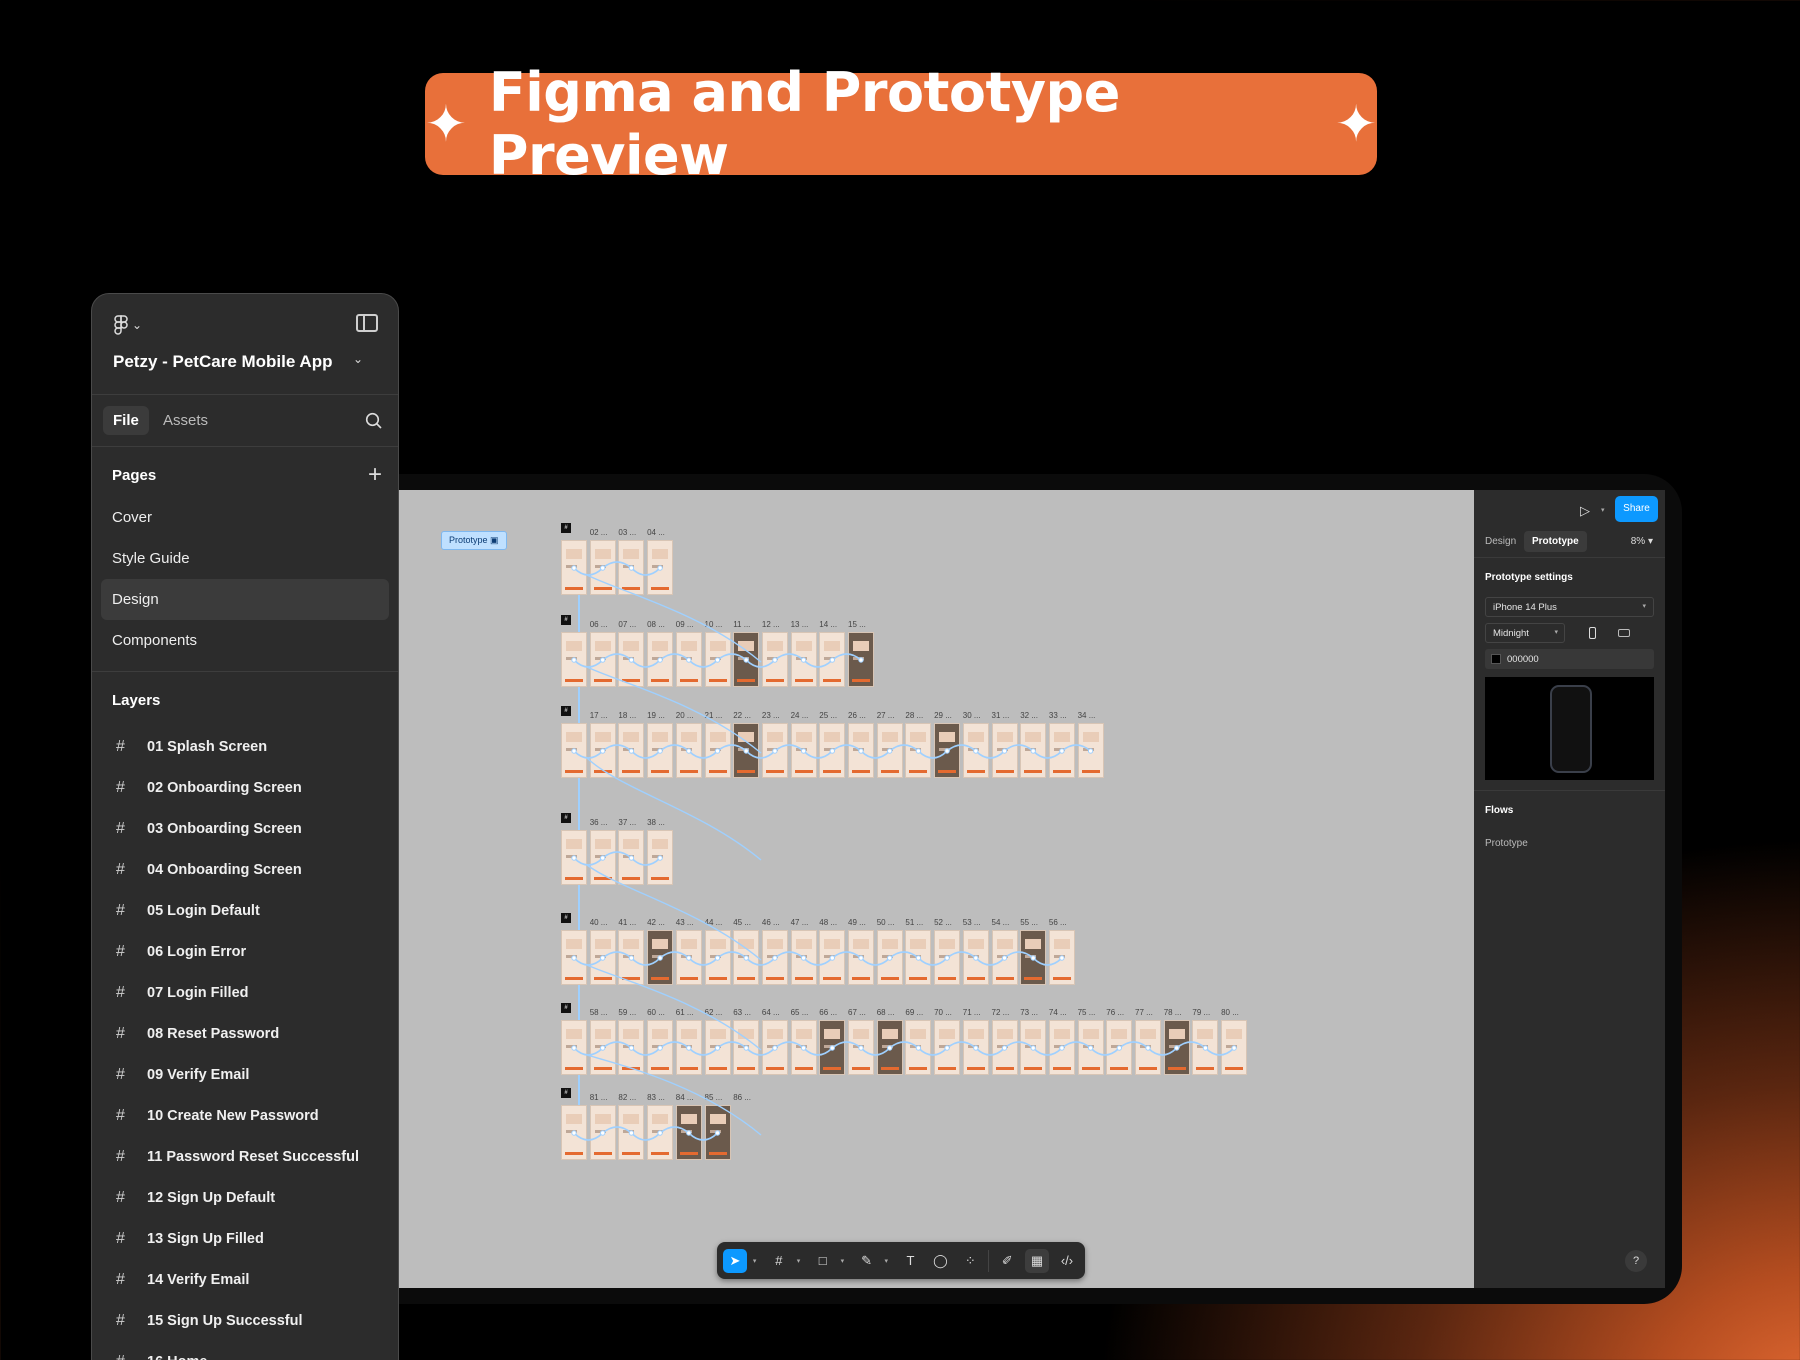 The width and height of the screenshot is (1800, 1360). Describe the element at coordinates (367, 323) in the screenshot. I see `sidebar-toggle-icon` at that location.